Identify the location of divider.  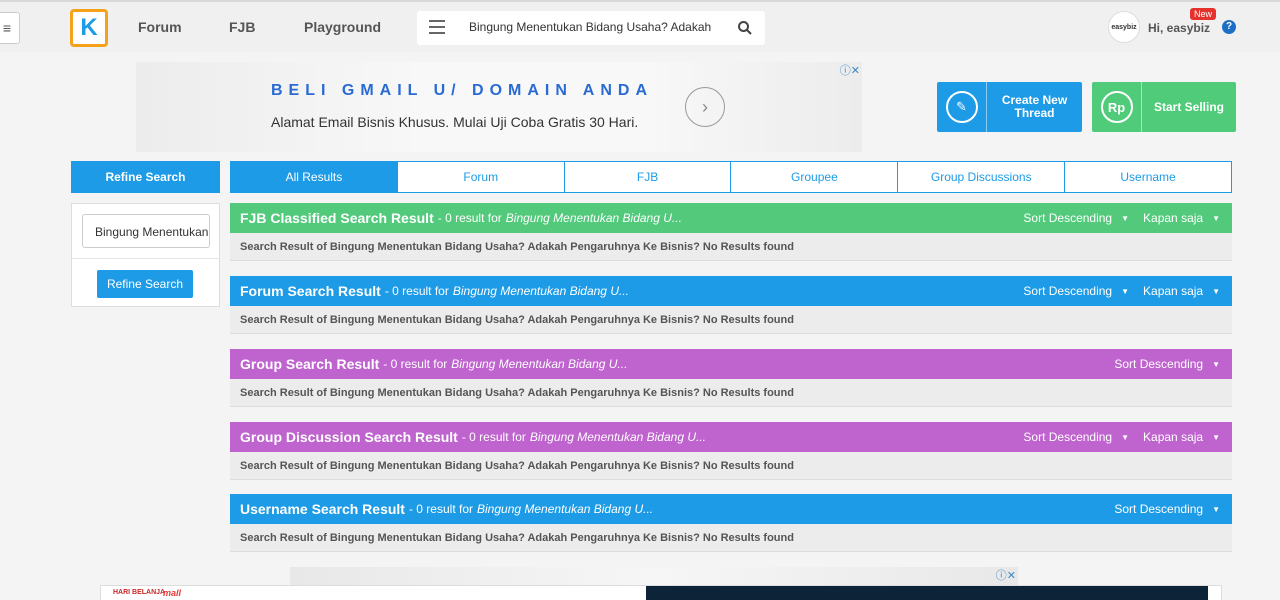
(145, 258).